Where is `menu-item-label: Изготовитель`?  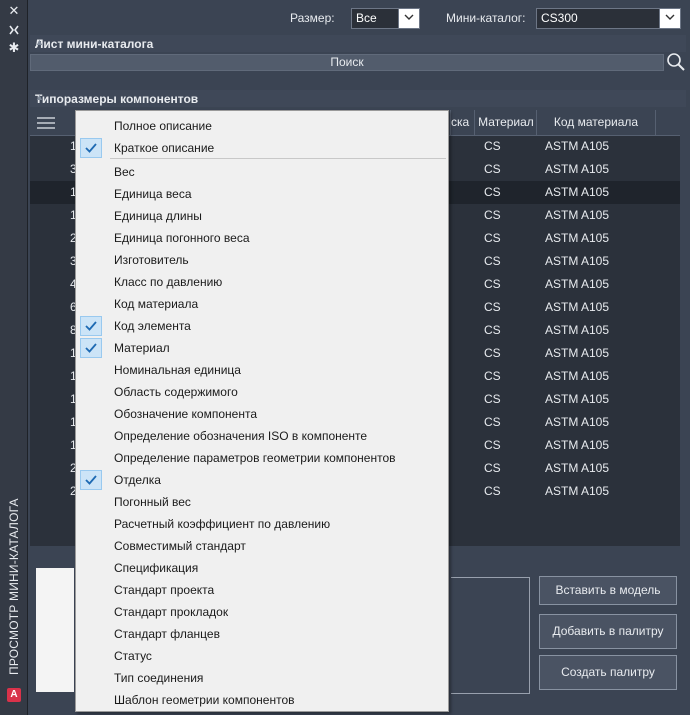
menu-item-label: Изготовитель is located at coordinates (151, 260).